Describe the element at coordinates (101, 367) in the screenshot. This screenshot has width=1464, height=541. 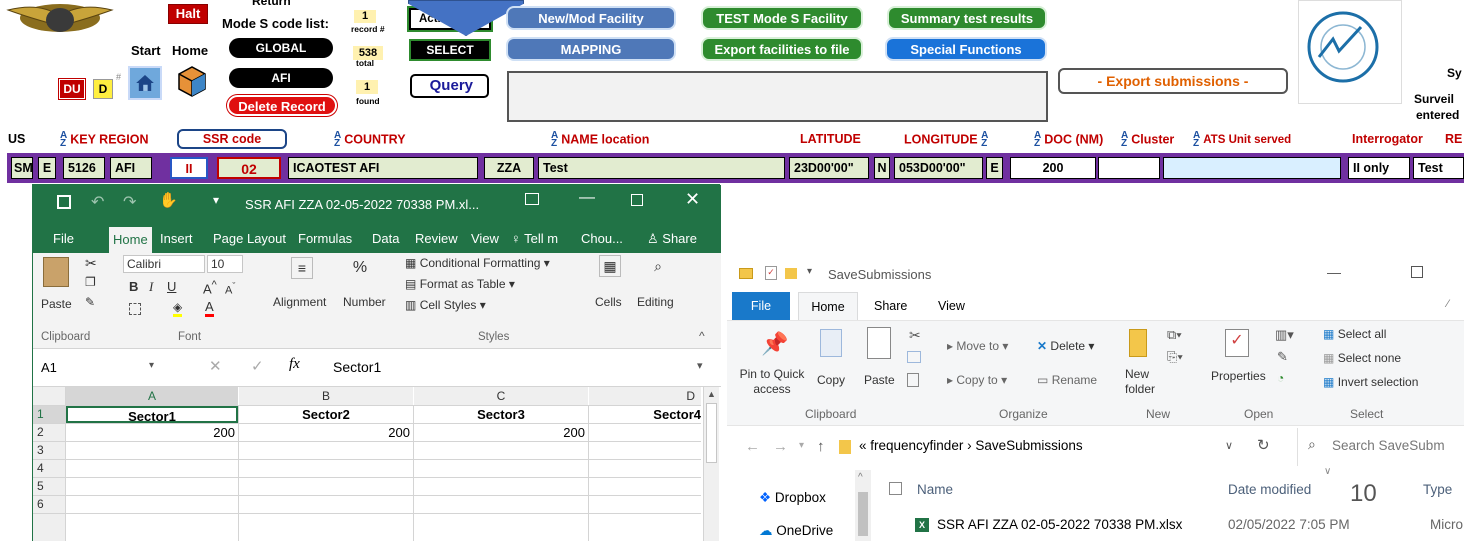
I see `name-box: A1` at that location.